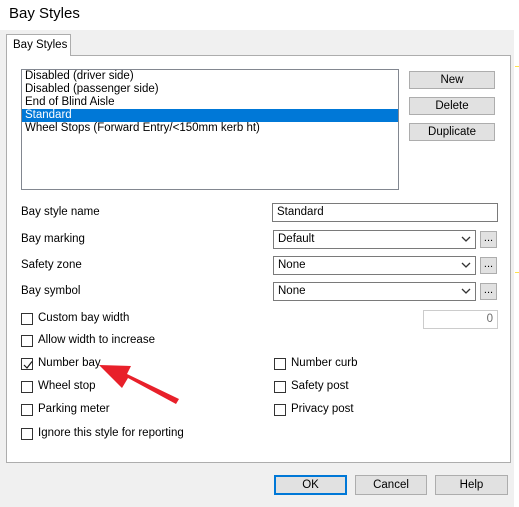  What do you see at coordinates (452, 106) in the screenshot?
I see `delete-button: Delete` at bounding box center [452, 106].